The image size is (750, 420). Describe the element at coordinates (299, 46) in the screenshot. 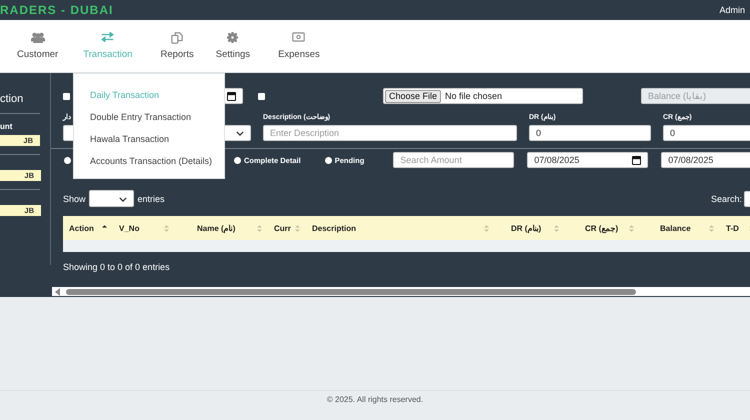

I see `nav-tab: Expenses` at that location.